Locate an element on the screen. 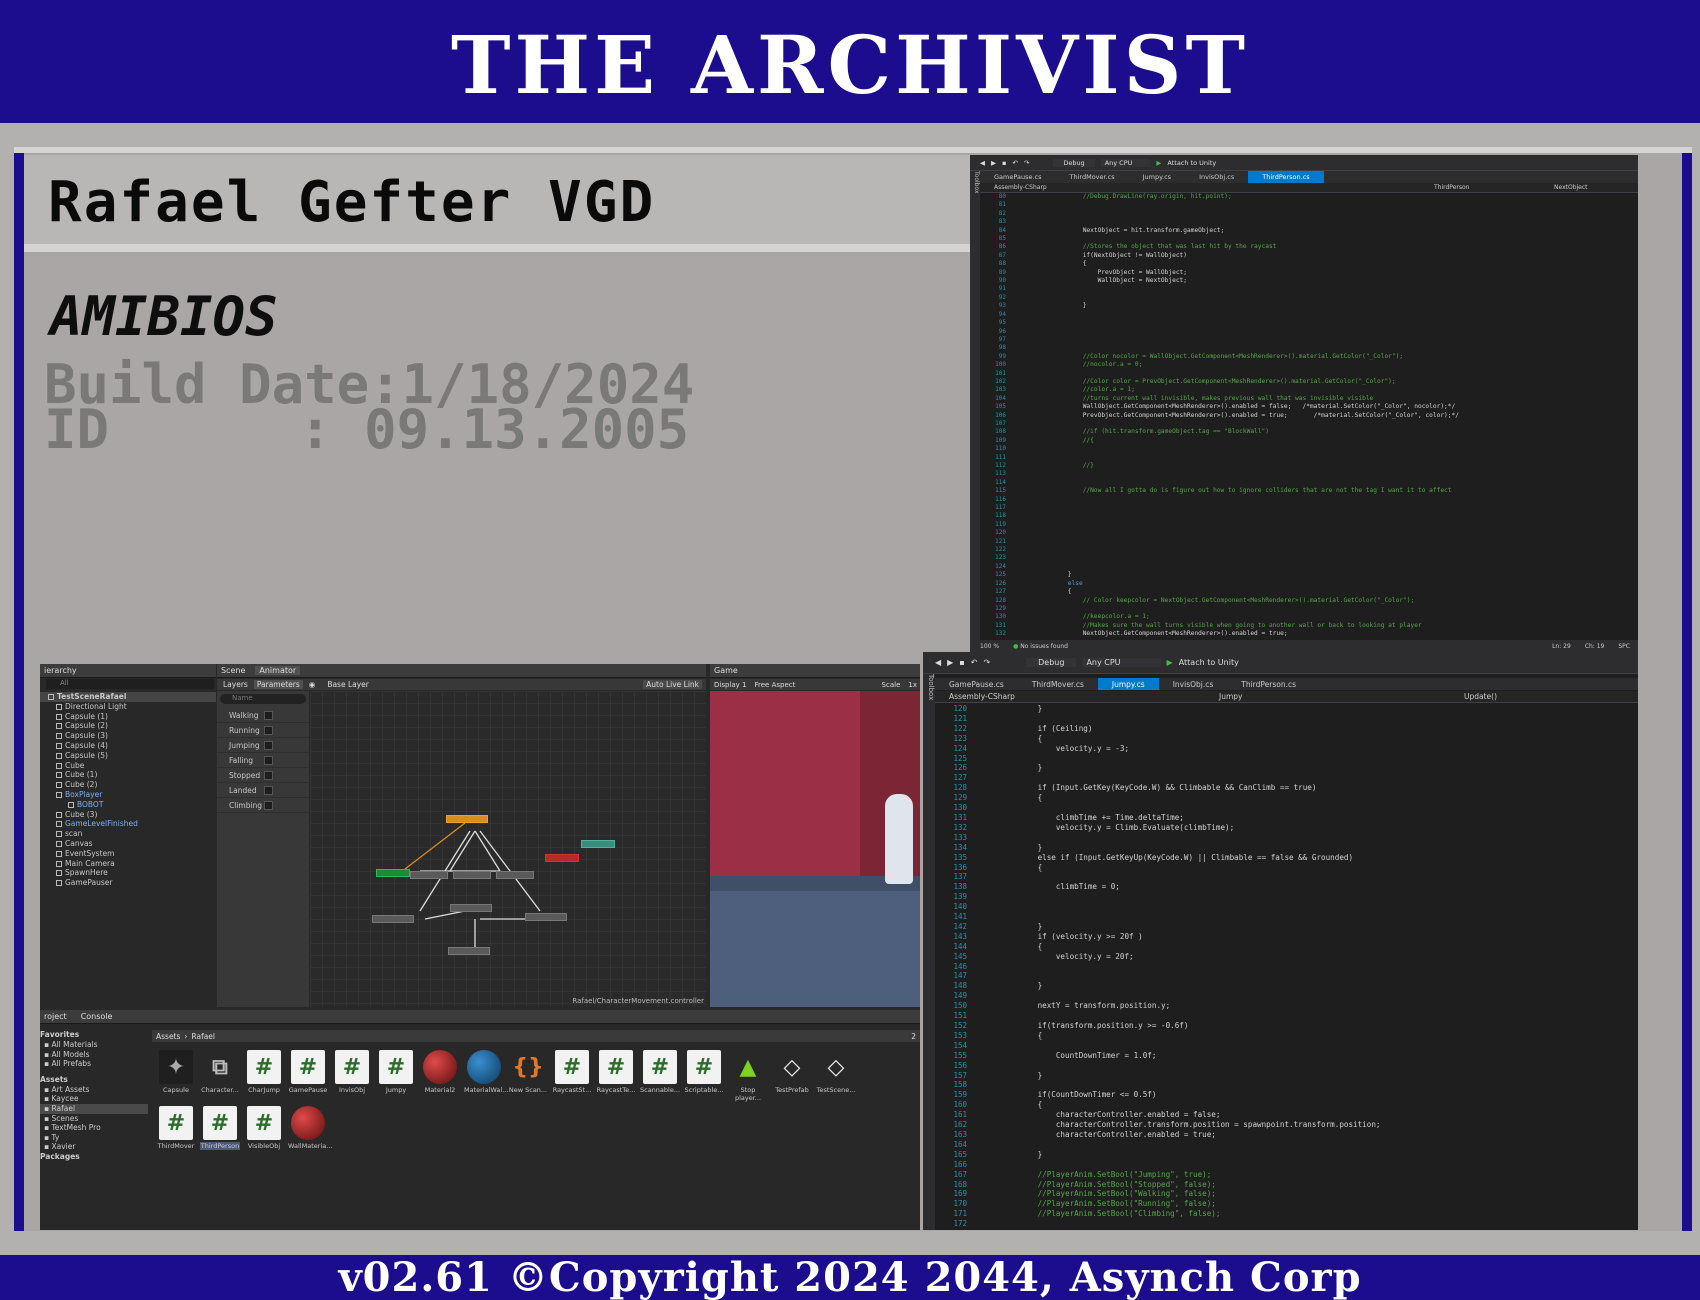  code-line: NextObject = hit.transform.gameObject; is located at coordinates (1338, 231).